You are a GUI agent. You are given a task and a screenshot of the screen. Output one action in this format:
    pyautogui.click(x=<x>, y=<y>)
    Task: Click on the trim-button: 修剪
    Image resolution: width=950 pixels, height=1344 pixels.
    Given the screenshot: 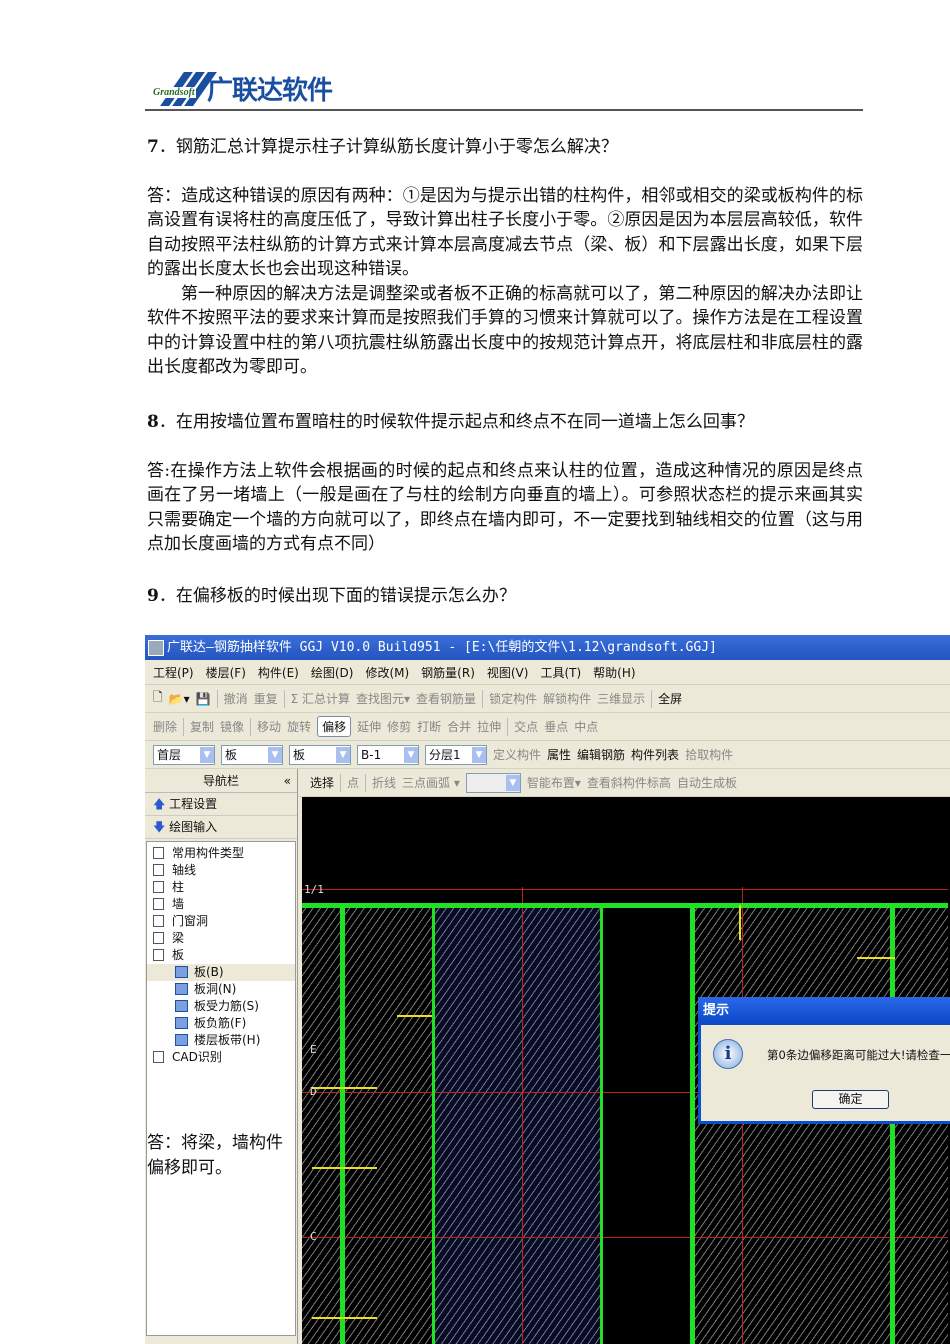 What is the action you would take?
    pyautogui.click(x=399, y=726)
    